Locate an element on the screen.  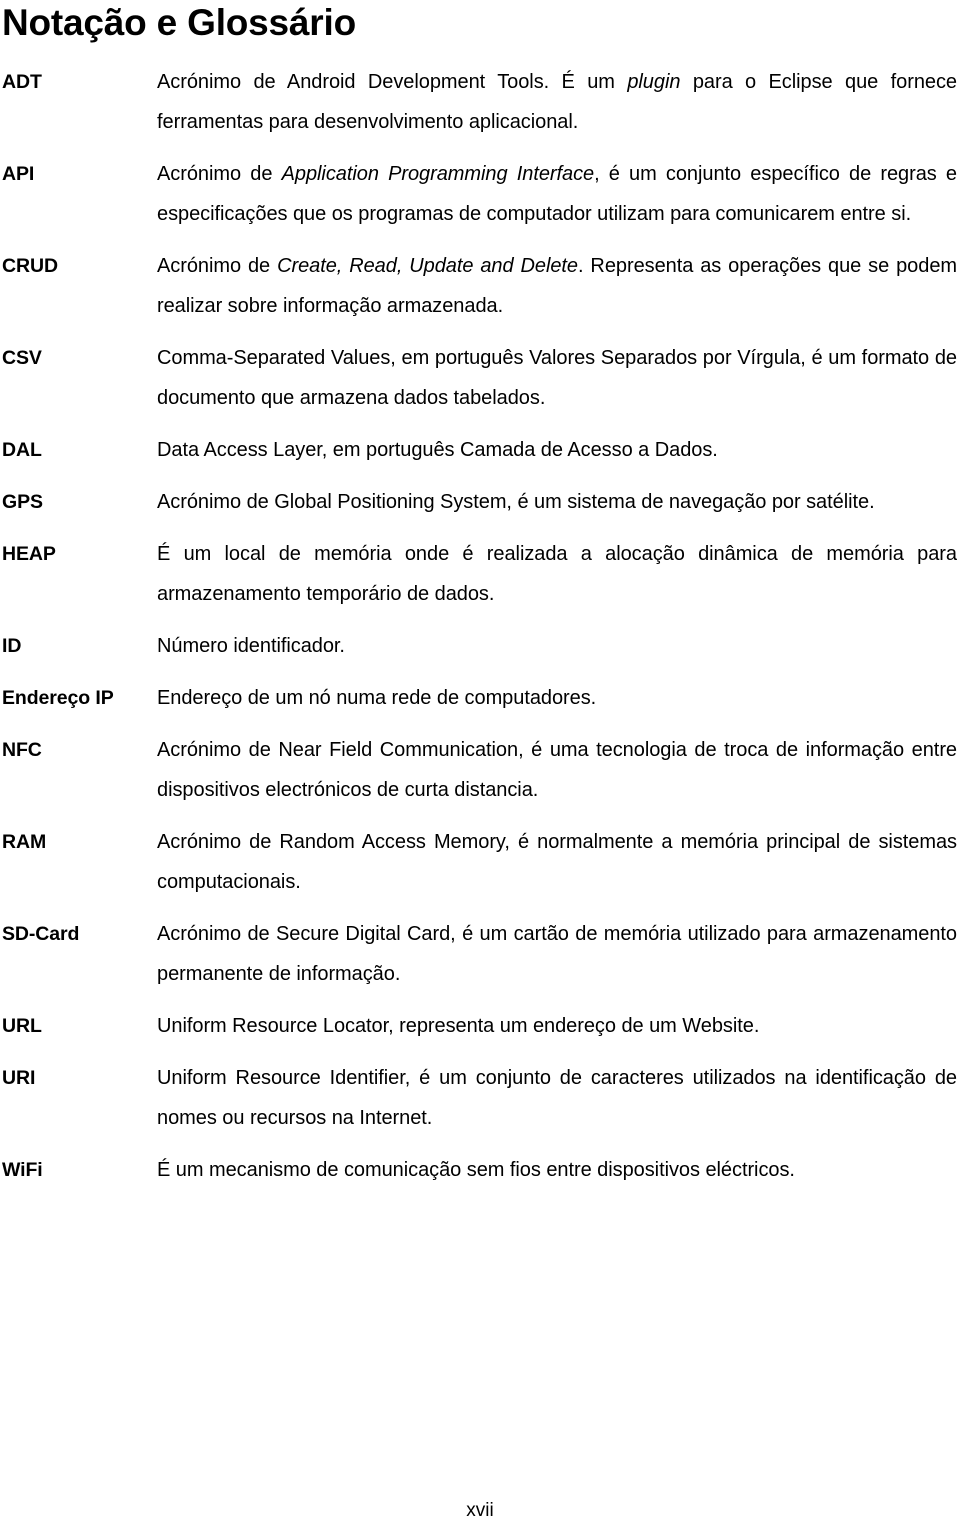
definition-emphasis: Create, Read, Update and Delete is located at coordinates (427, 266).